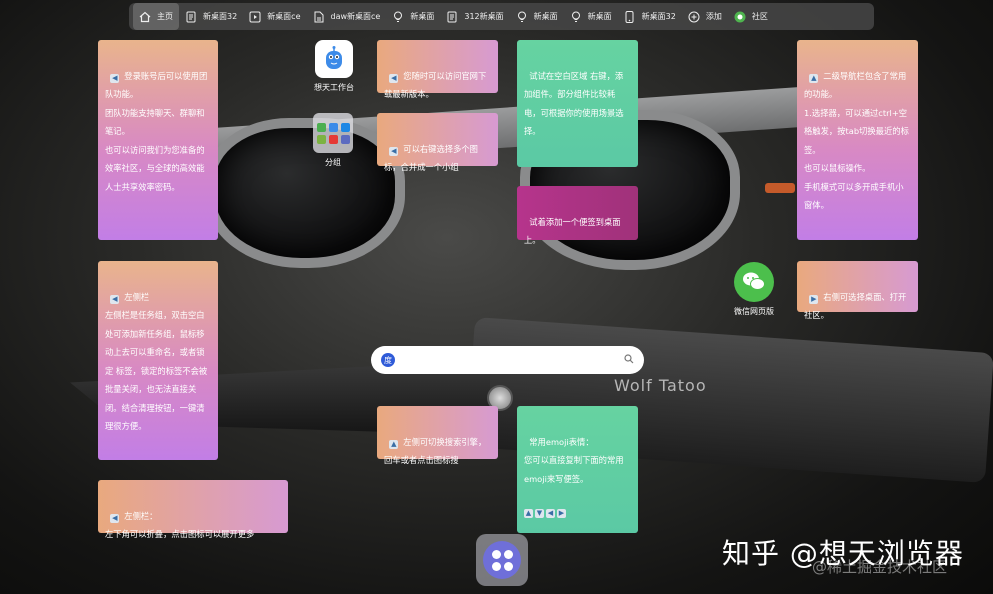  Describe the element at coordinates (388, 360) in the screenshot. I see `baidu-paw-icon: 度` at that location.